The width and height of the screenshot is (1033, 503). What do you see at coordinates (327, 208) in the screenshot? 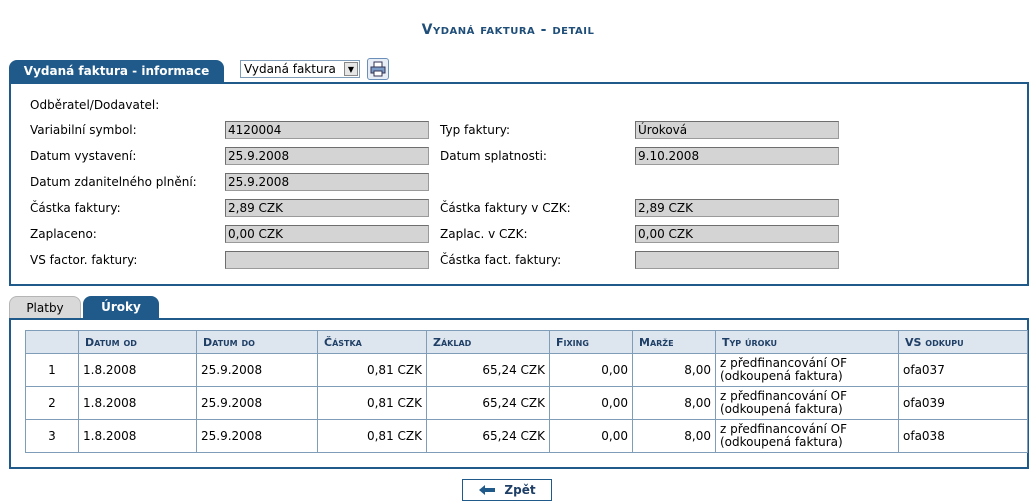
I see `invoice-amount-field: 2,89 CZK` at bounding box center [327, 208].